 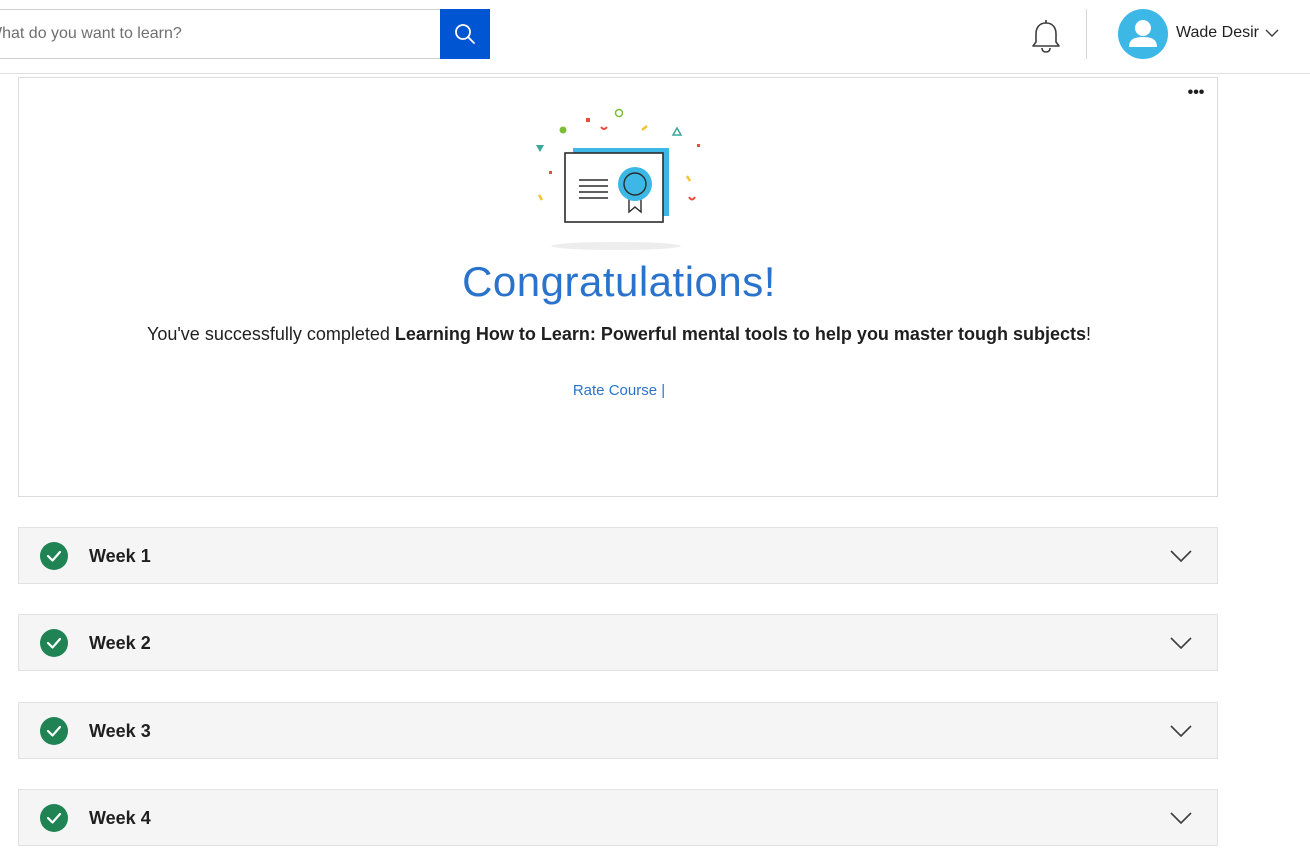 What do you see at coordinates (271, 334) in the screenshot?
I see `completion-message-prefix: You've successfully completed` at bounding box center [271, 334].